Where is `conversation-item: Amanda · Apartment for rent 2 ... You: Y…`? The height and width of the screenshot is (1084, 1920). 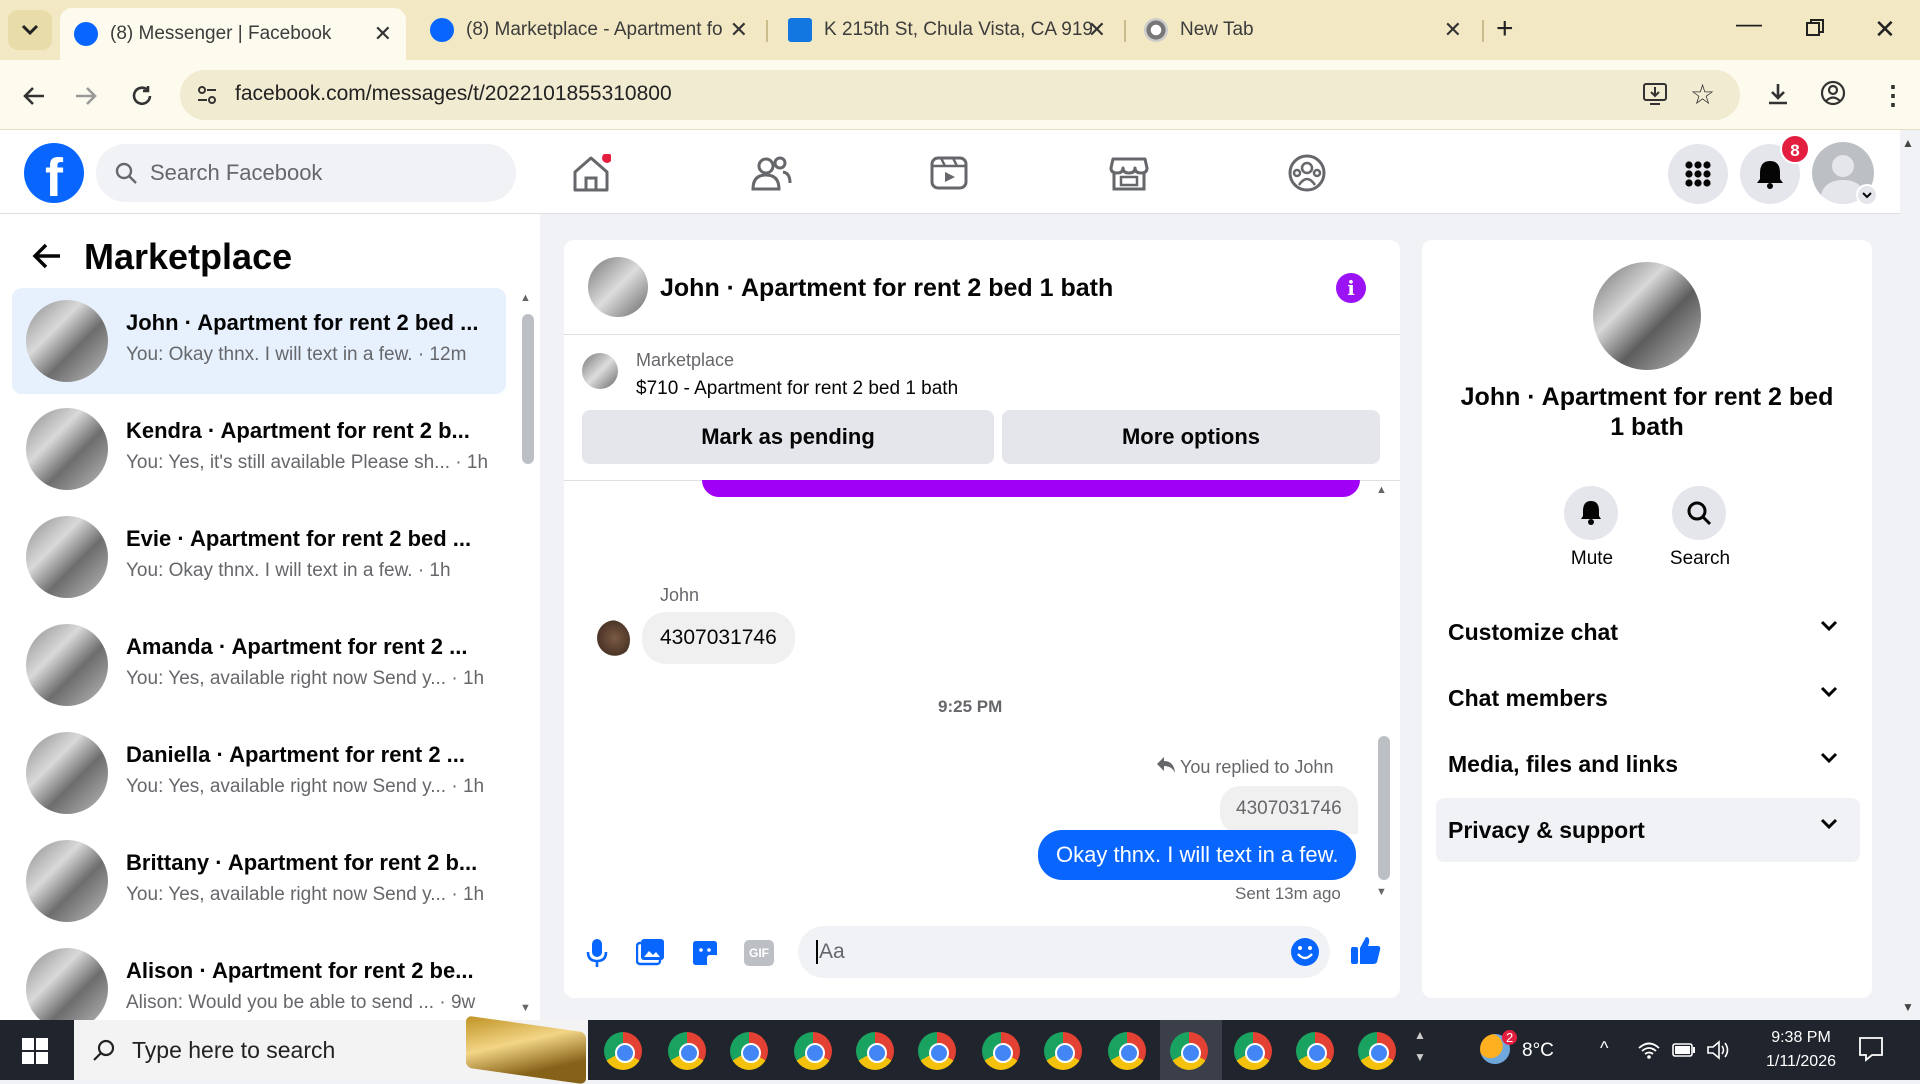
conversation-item: Amanda · Apartment for rent 2 ... You: Y… is located at coordinates (259, 665).